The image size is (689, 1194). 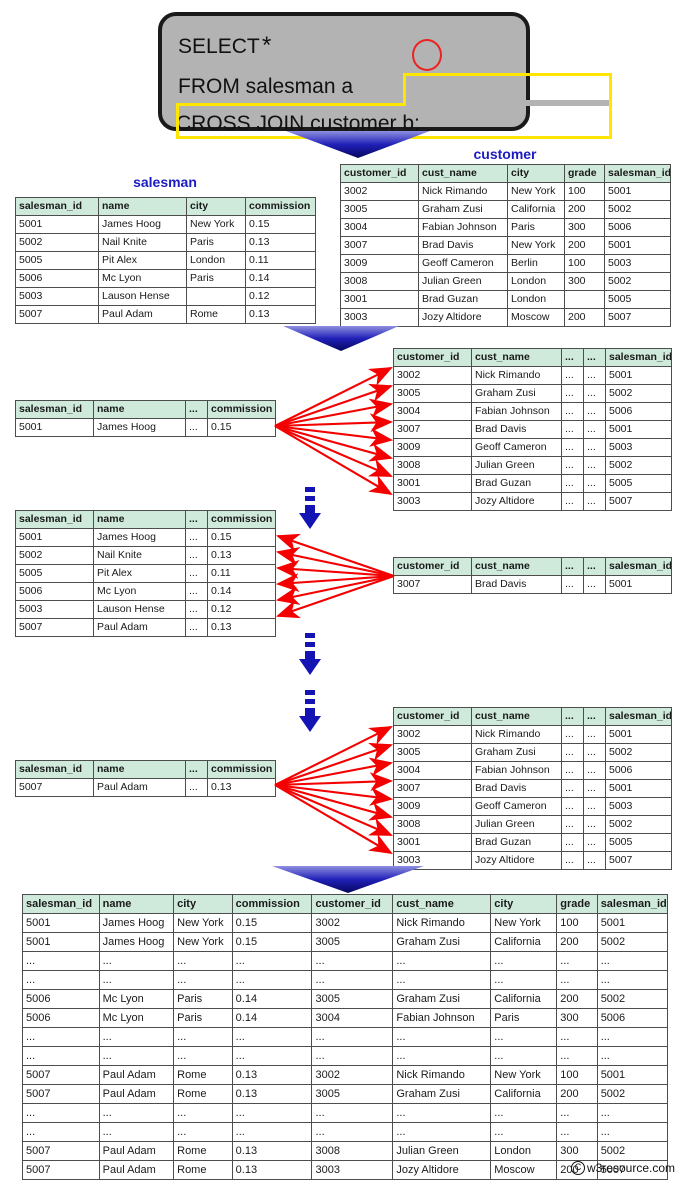 What do you see at coordinates (139, 537) in the screenshot?
I see `table-cell: James Hoog` at bounding box center [139, 537].